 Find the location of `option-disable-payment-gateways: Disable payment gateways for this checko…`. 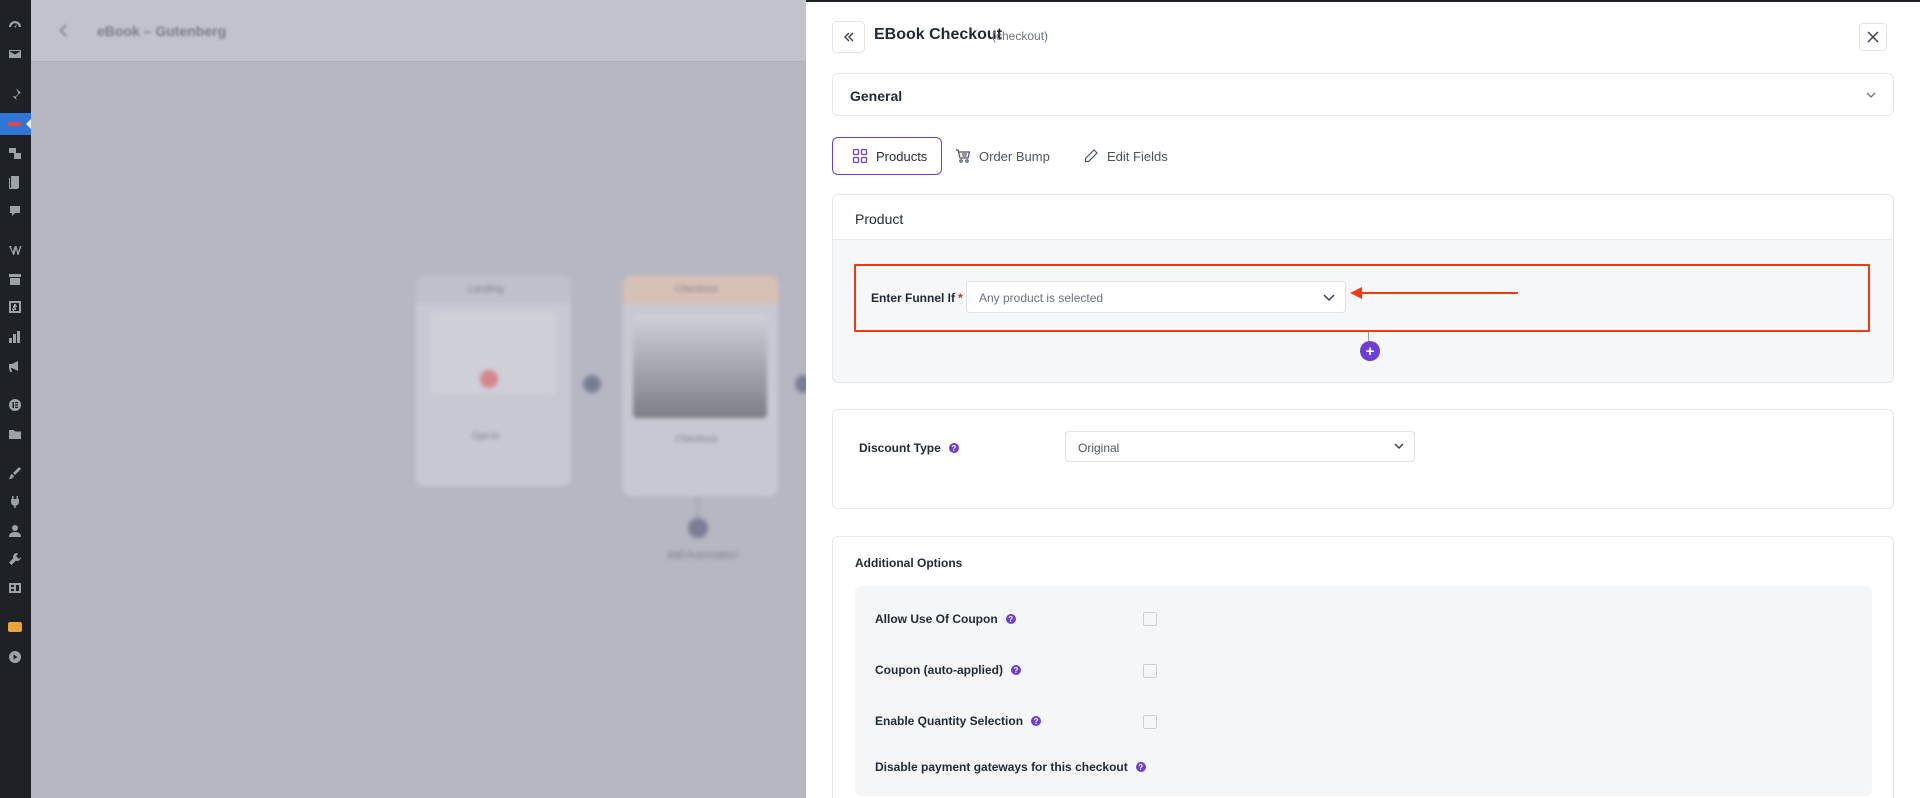

option-disable-payment-gateways: Disable payment gateways for this checko… is located at coordinates (1010, 767).